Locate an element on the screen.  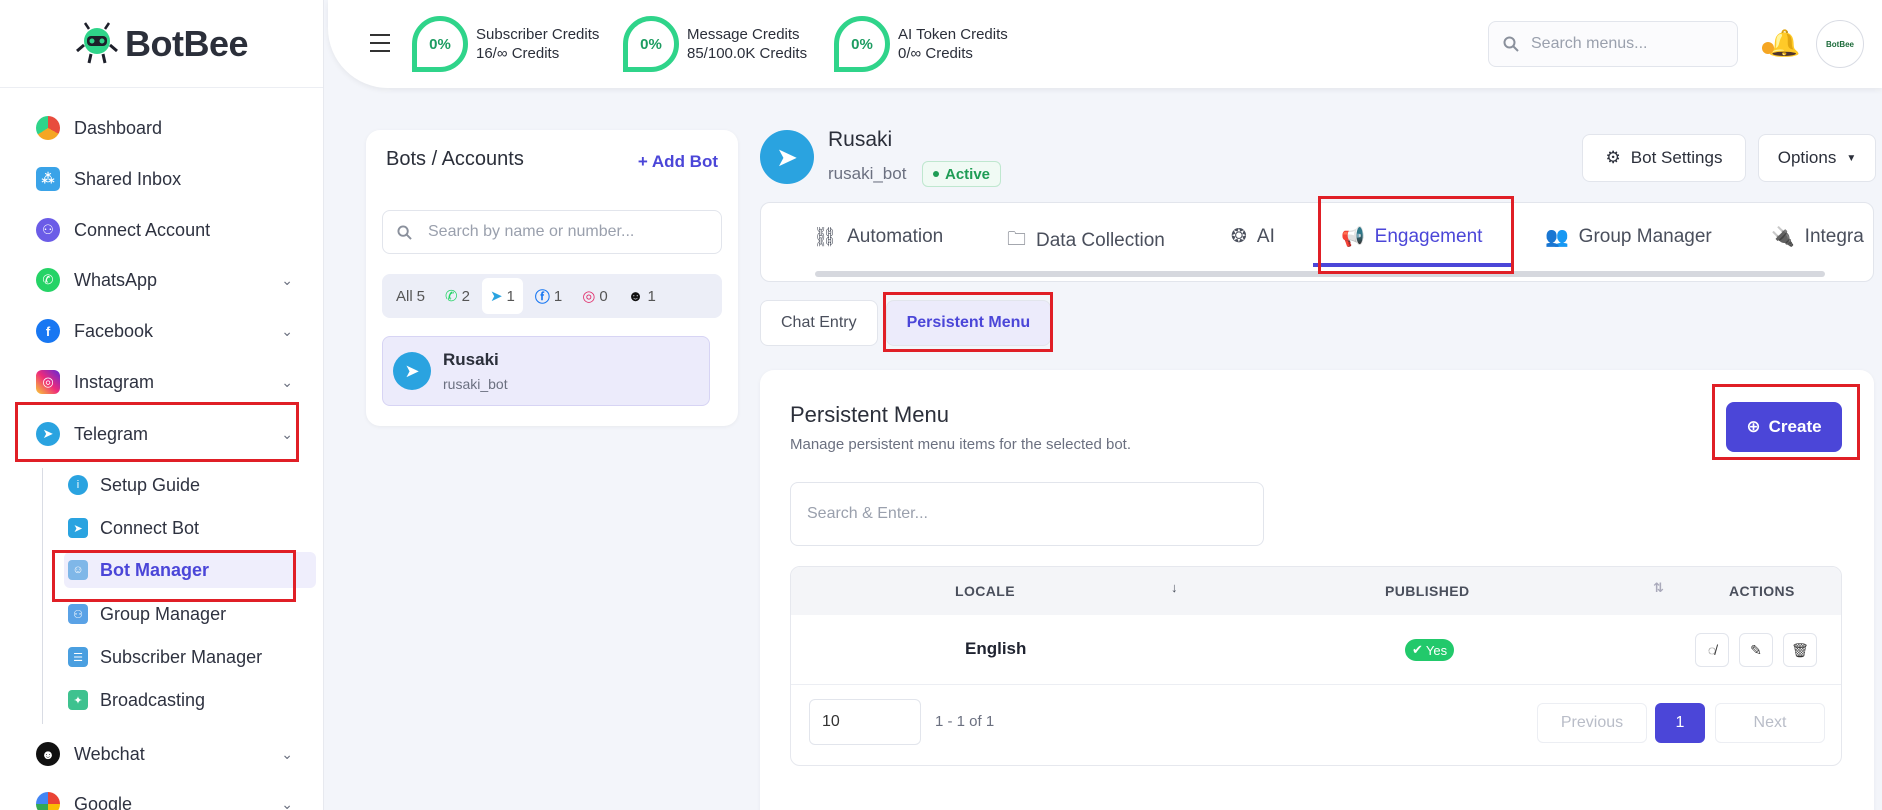
info-icon: i is located at coordinates (78, 485).